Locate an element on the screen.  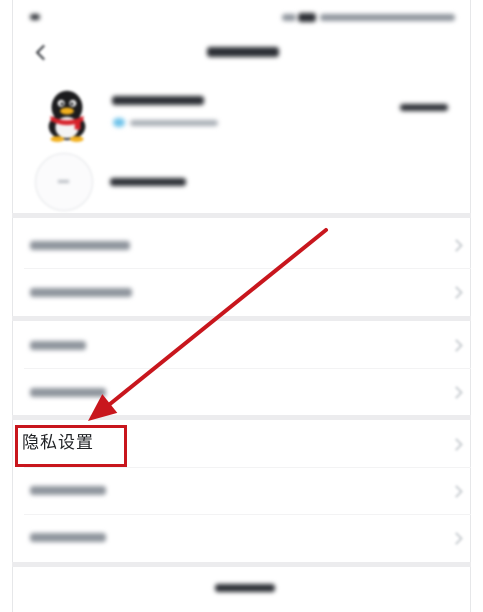
bottom-action-button is located at coordinates (241, 589).